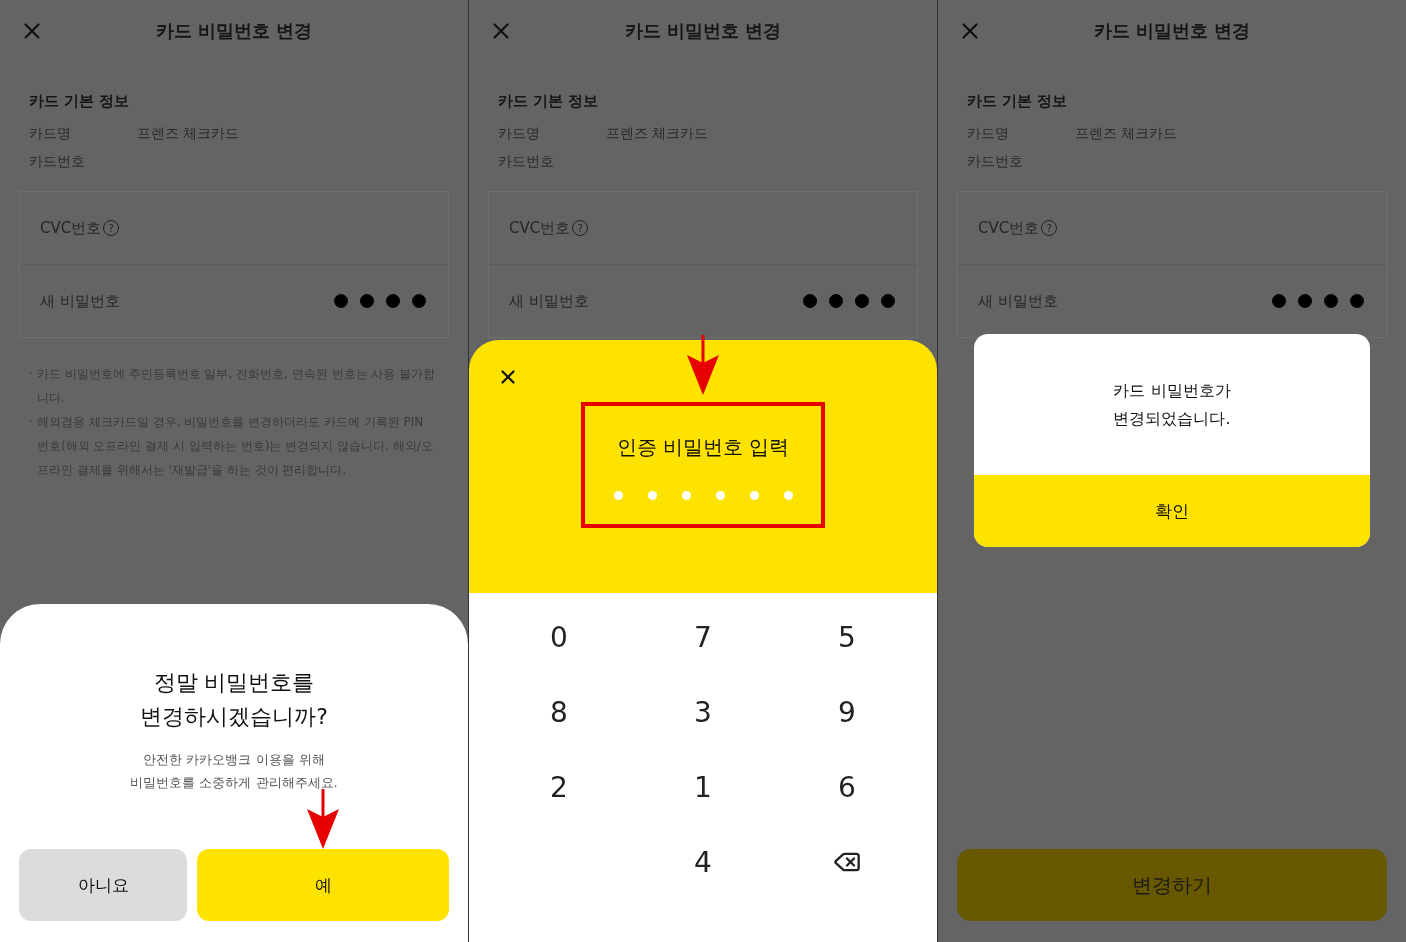 This screenshot has width=1406, height=942. Describe the element at coordinates (559, 787) in the screenshot. I see `number-key: 2` at that location.